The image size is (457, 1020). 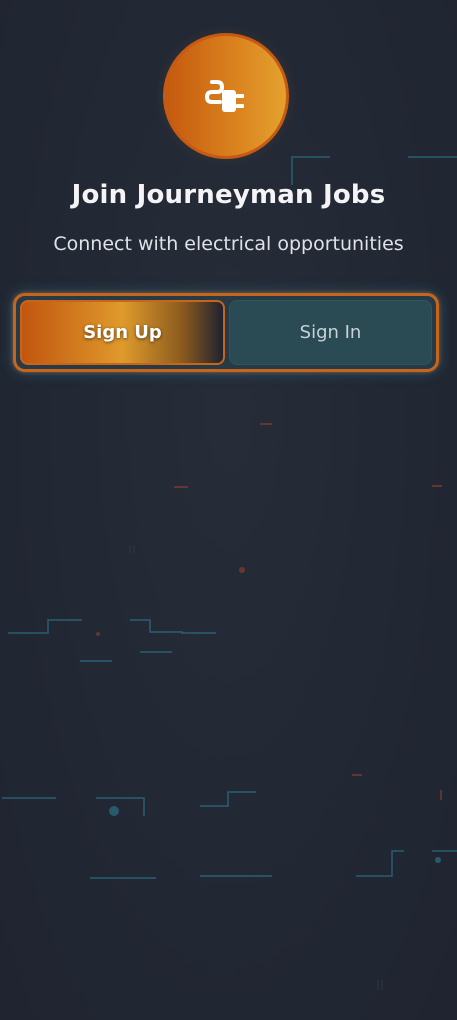 I want to click on app-logo, so click(x=226, y=96).